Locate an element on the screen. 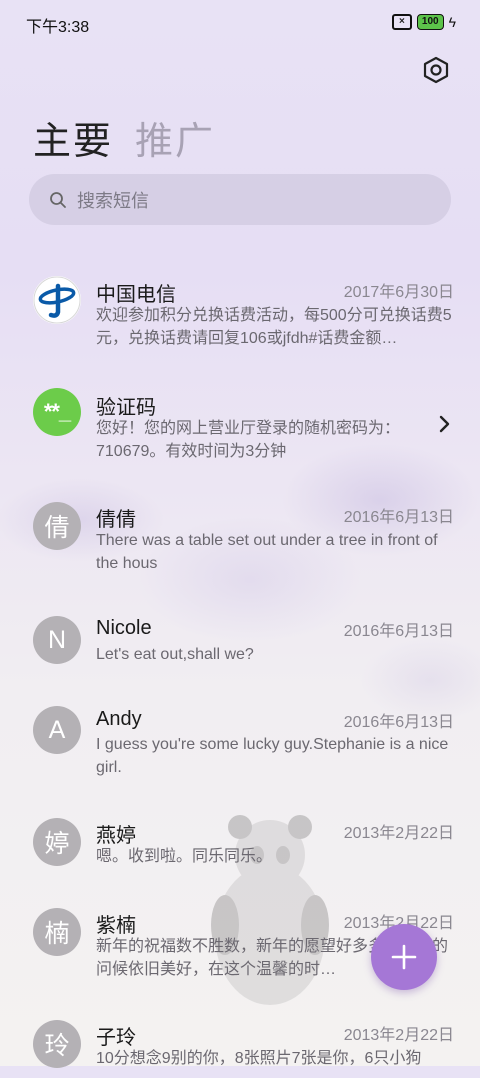 This screenshot has width=480, height=1078. settings-hexagon-icon is located at coordinates (436, 70).